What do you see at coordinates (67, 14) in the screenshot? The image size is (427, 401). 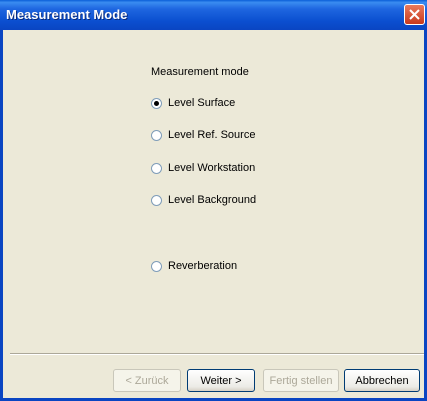 I see `window-title: Measurement Mode` at bounding box center [67, 14].